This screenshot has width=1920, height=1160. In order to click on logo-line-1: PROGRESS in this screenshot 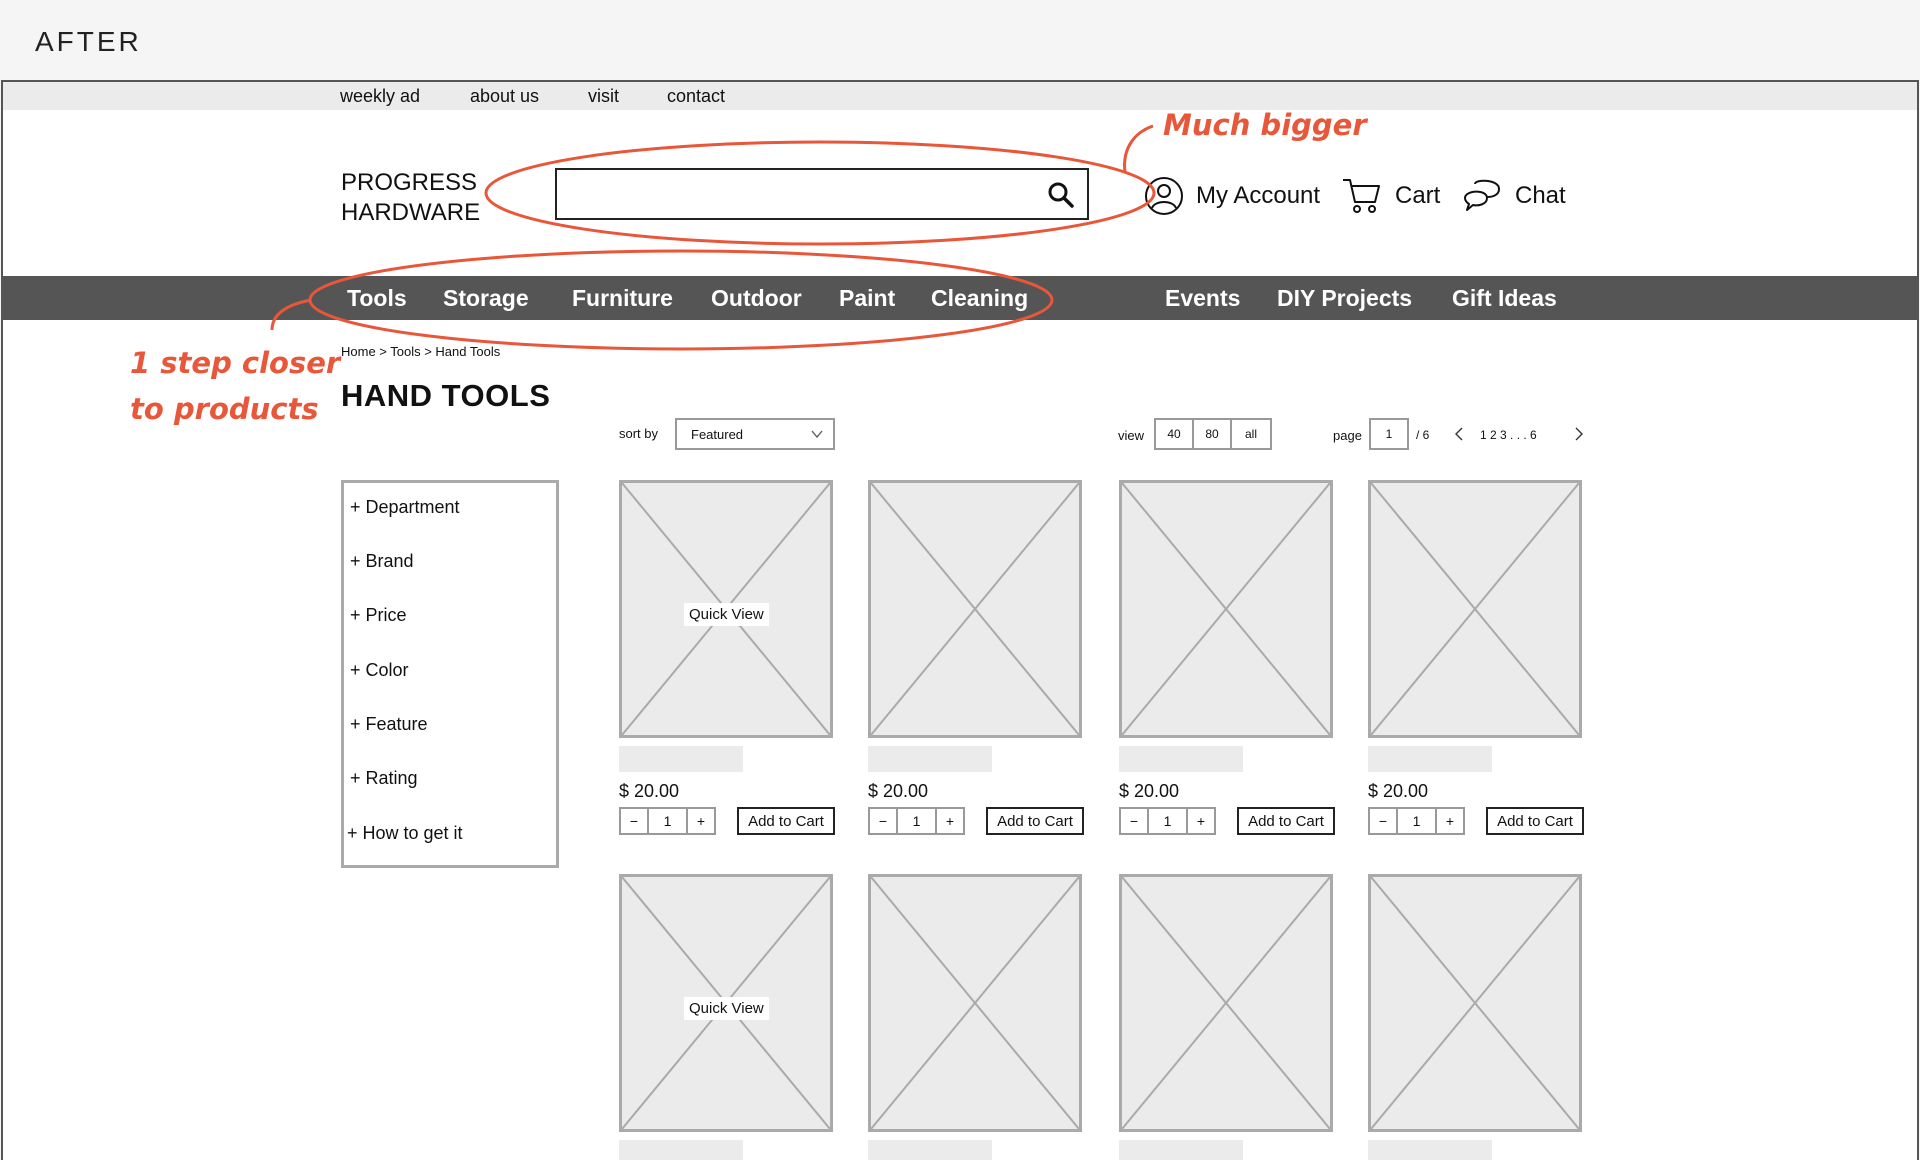, I will do `click(409, 182)`.